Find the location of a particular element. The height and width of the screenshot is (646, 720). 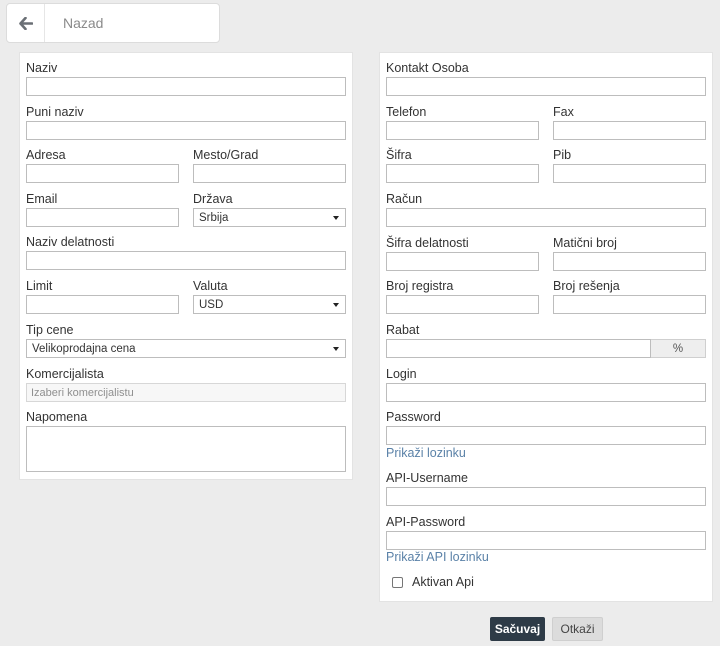

naziv-delatnosti-field: Naziv delatnosti is located at coordinates (186, 252).